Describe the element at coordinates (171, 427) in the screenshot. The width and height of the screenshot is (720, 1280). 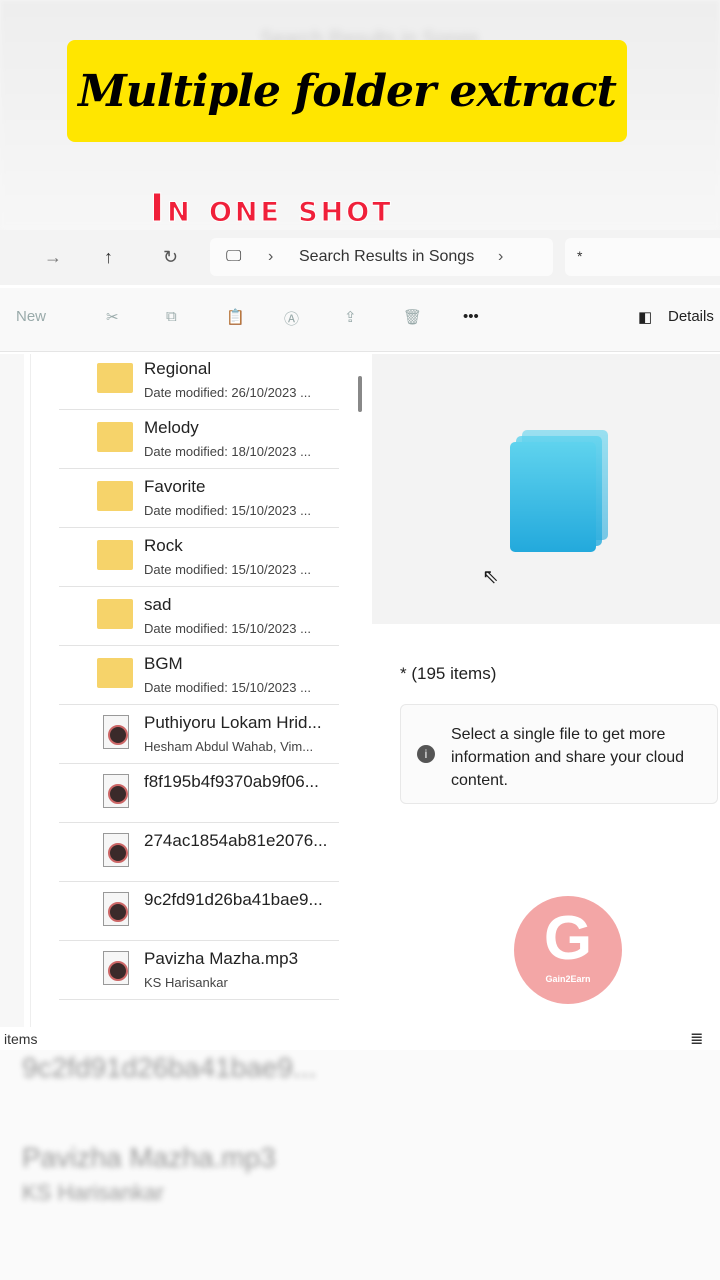
I see `file-name: Melody` at that location.